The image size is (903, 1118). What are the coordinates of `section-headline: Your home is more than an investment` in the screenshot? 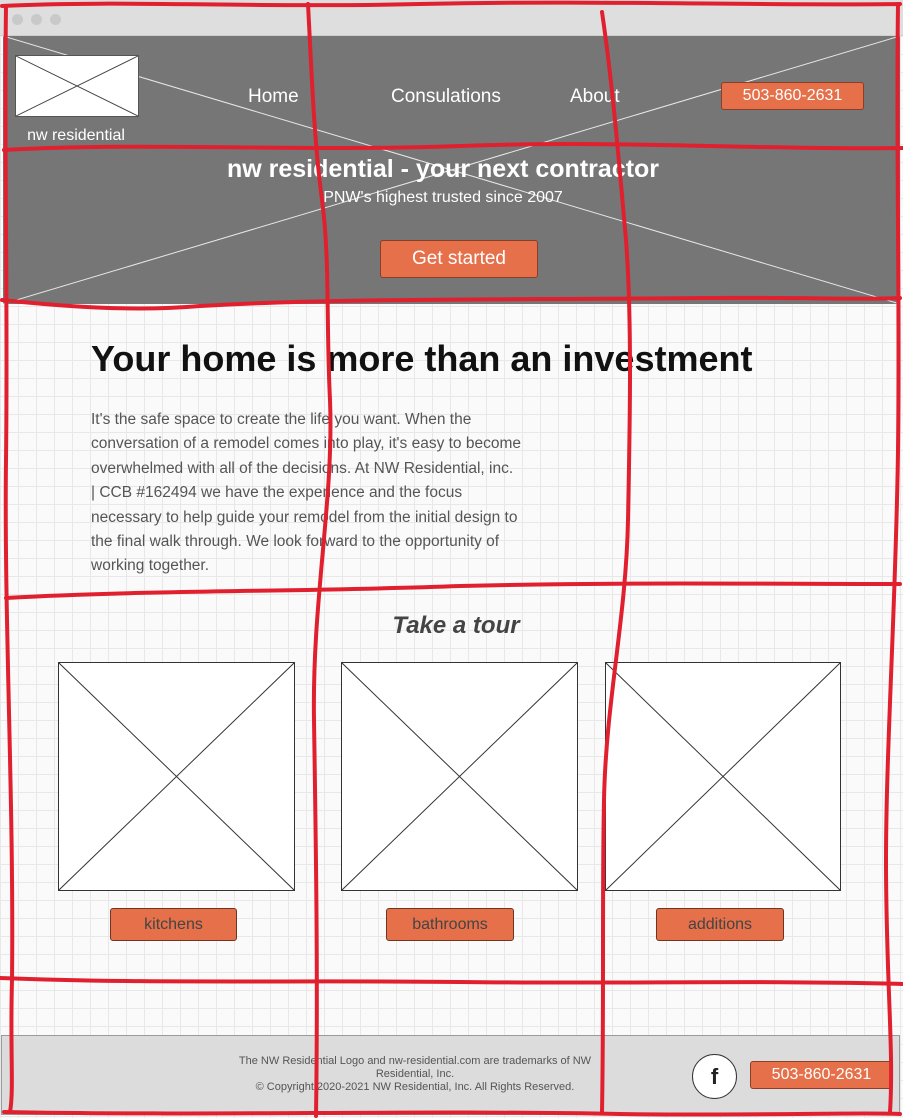 It's located at (422, 358).